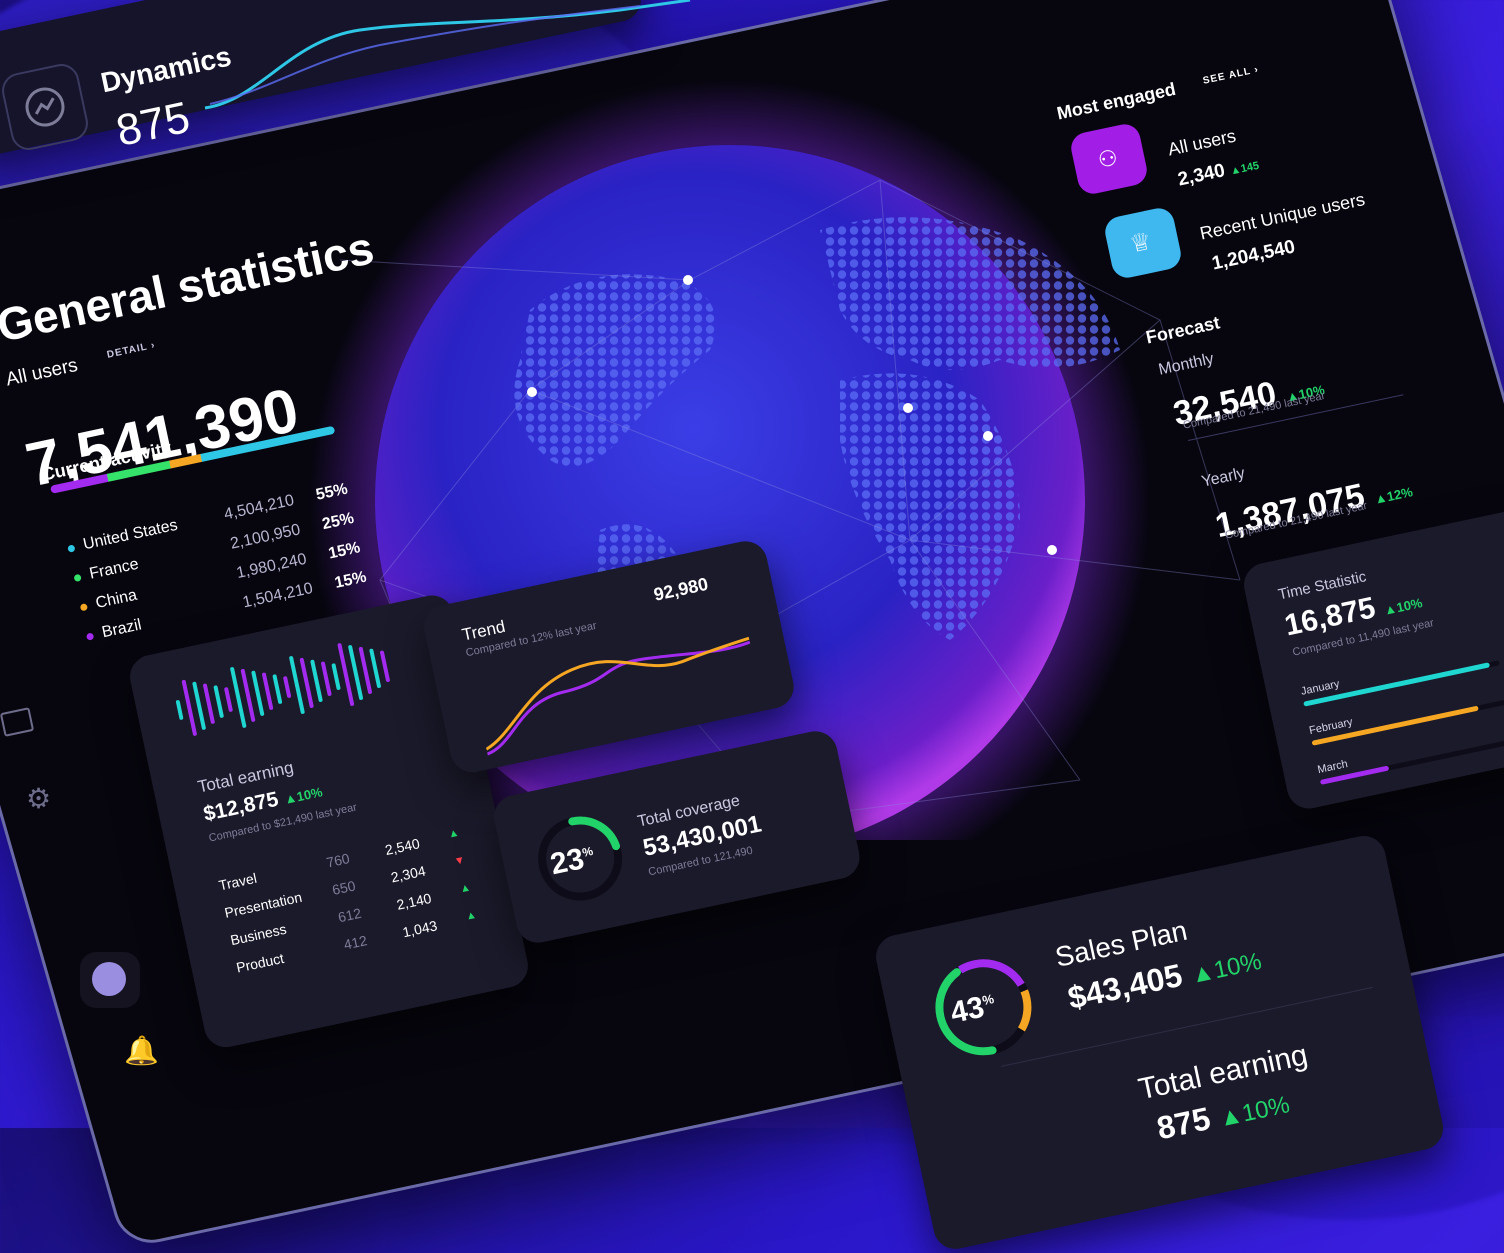 The width and height of the screenshot is (1504, 1253). I want to click on bell-icon: 🔔, so click(141, 1050).